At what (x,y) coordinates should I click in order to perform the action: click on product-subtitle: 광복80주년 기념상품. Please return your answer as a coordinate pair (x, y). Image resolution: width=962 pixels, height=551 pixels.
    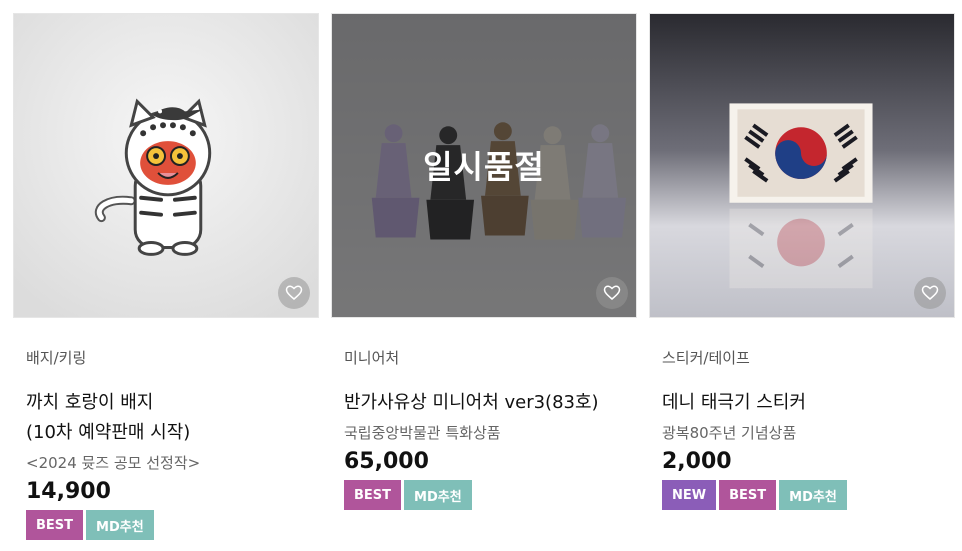
    Looking at the image, I should click on (729, 433).